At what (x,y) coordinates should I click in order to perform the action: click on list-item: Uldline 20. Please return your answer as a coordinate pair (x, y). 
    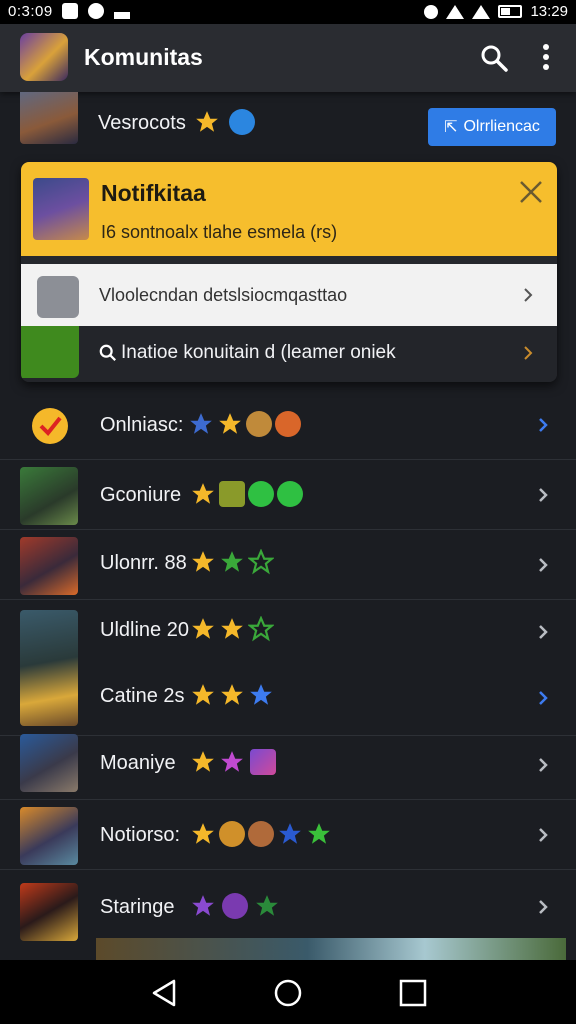
    Looking at the image, I should click on (288, 664).